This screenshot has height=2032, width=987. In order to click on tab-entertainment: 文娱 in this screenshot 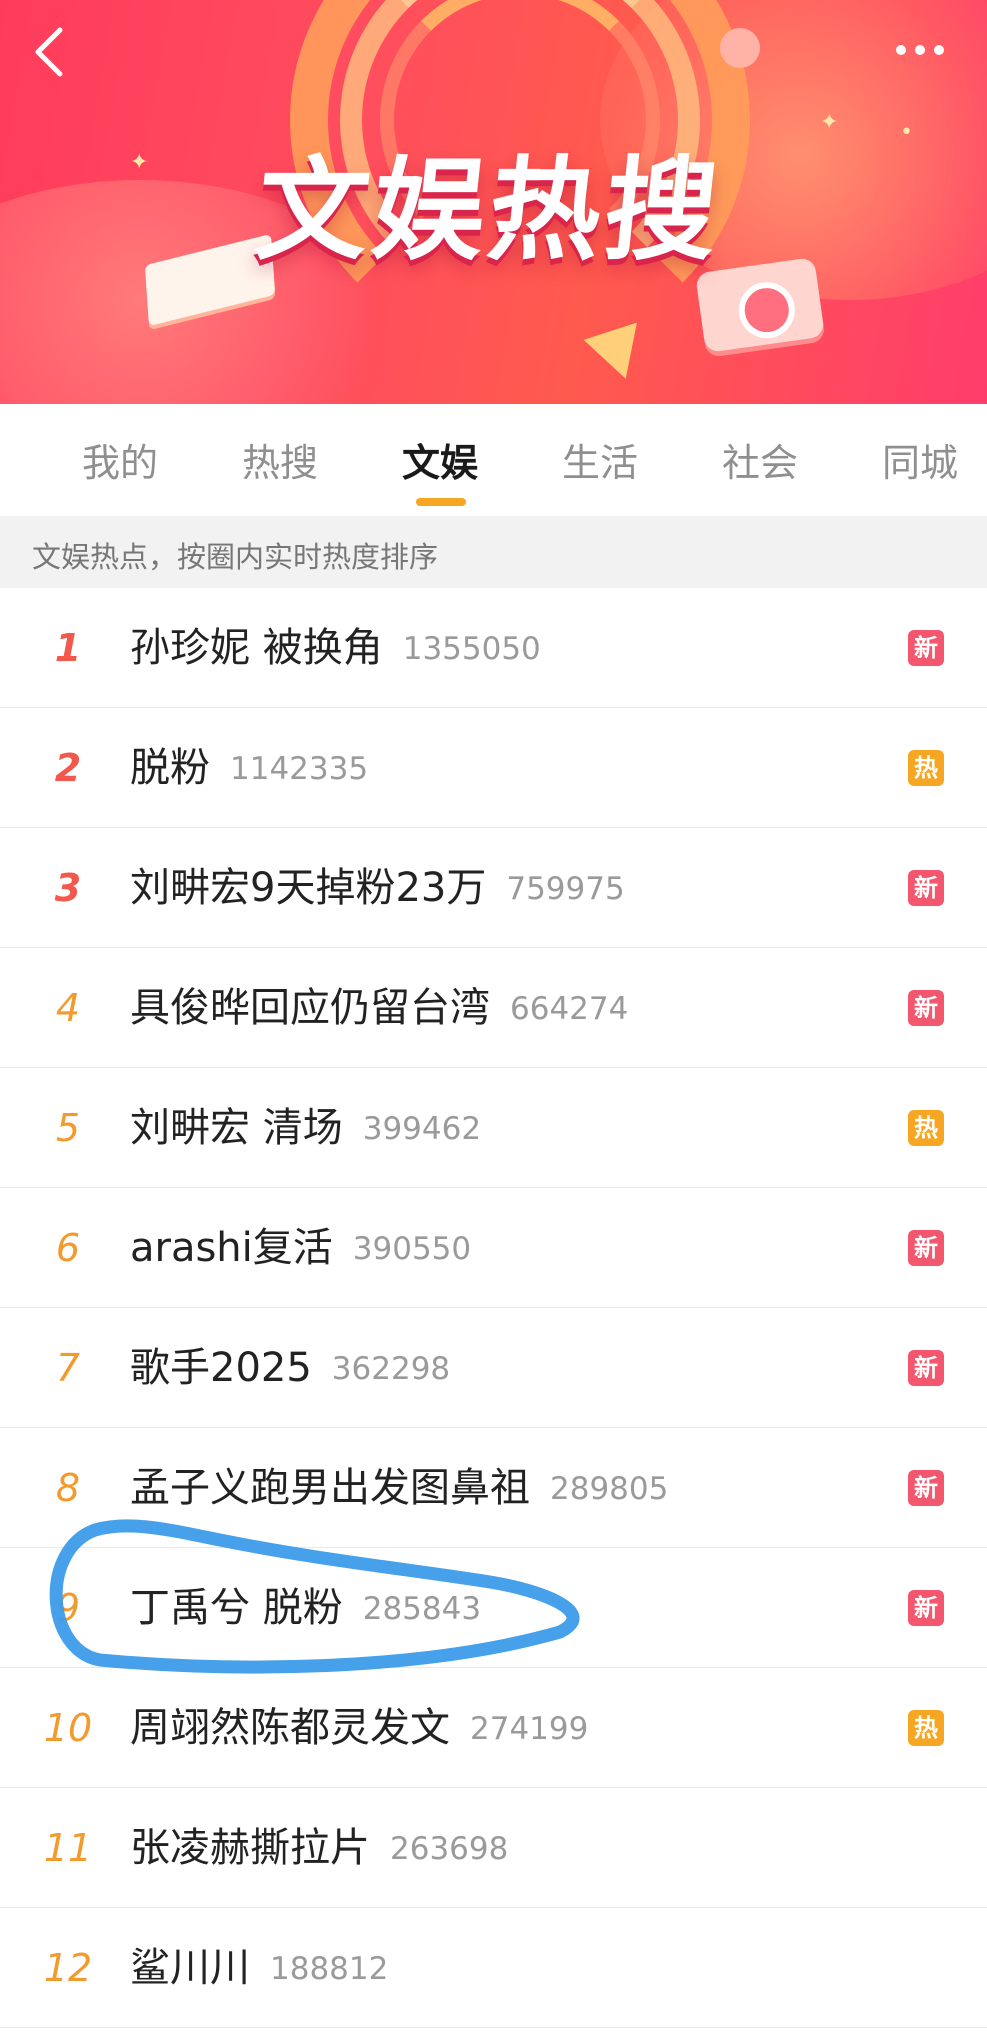, I will do `click(440, 463)`.